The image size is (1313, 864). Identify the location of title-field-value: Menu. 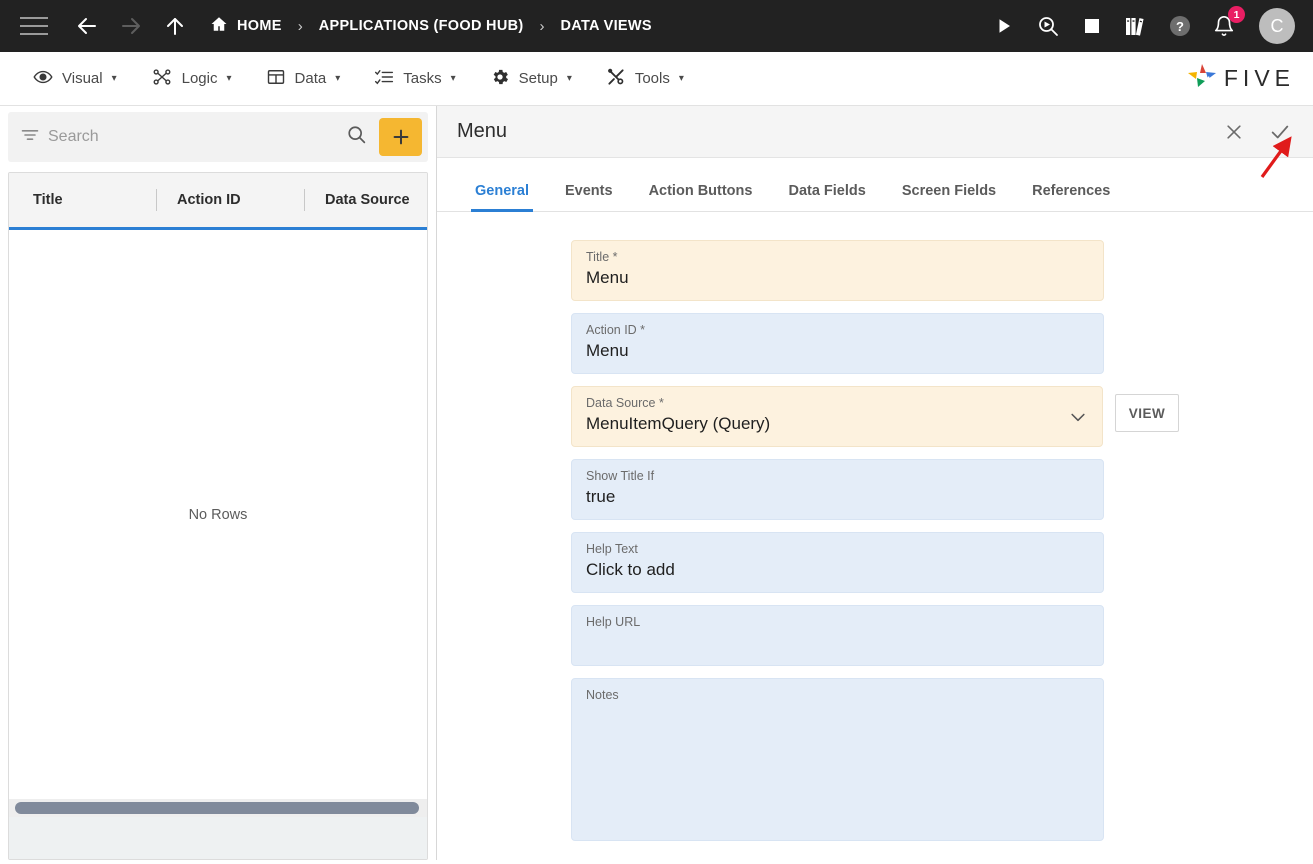
(607, 277).